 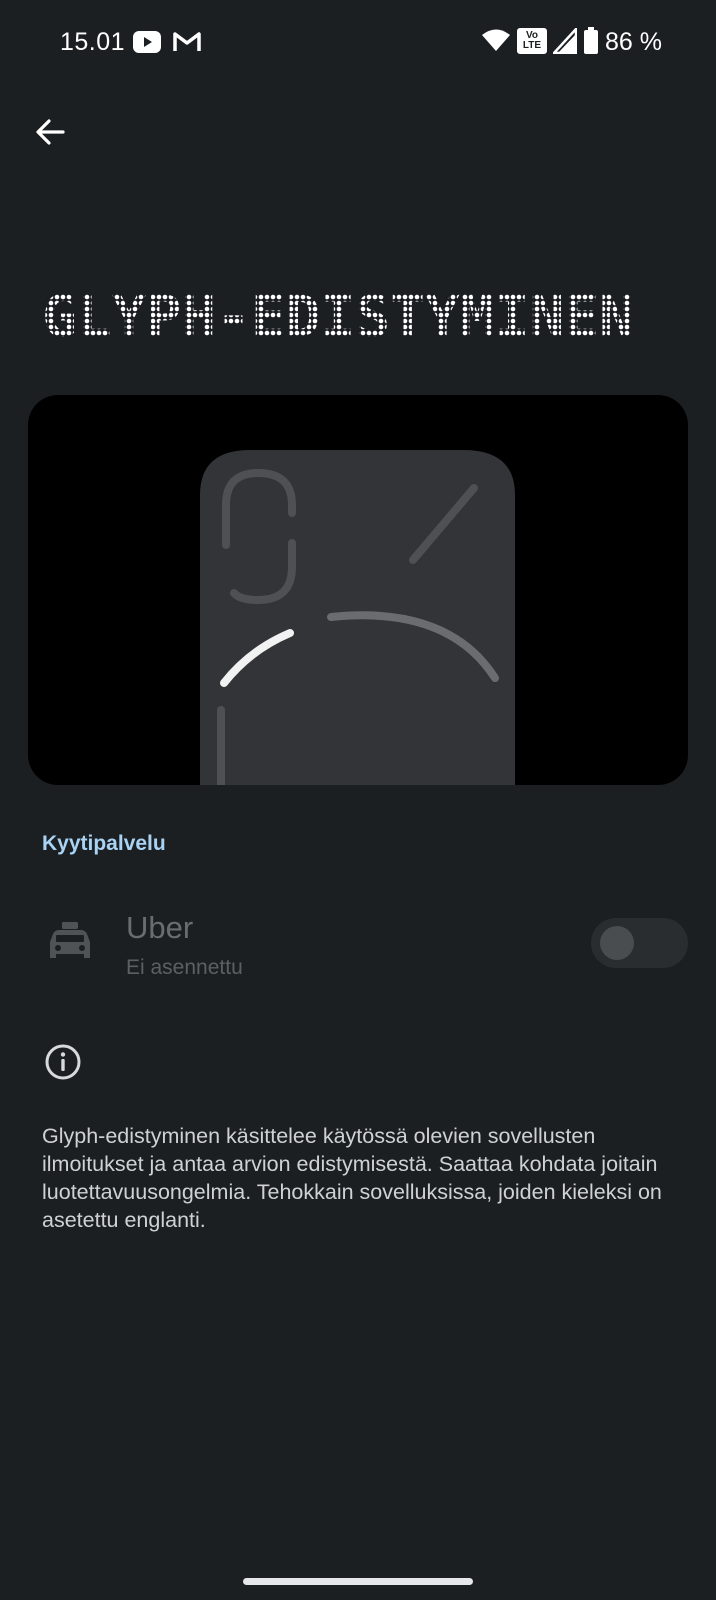 What do you see at coordinates (184, 967) in the screenshot?
I see `app-install-status: Ei asennettu` at bounding box center [184, 967].